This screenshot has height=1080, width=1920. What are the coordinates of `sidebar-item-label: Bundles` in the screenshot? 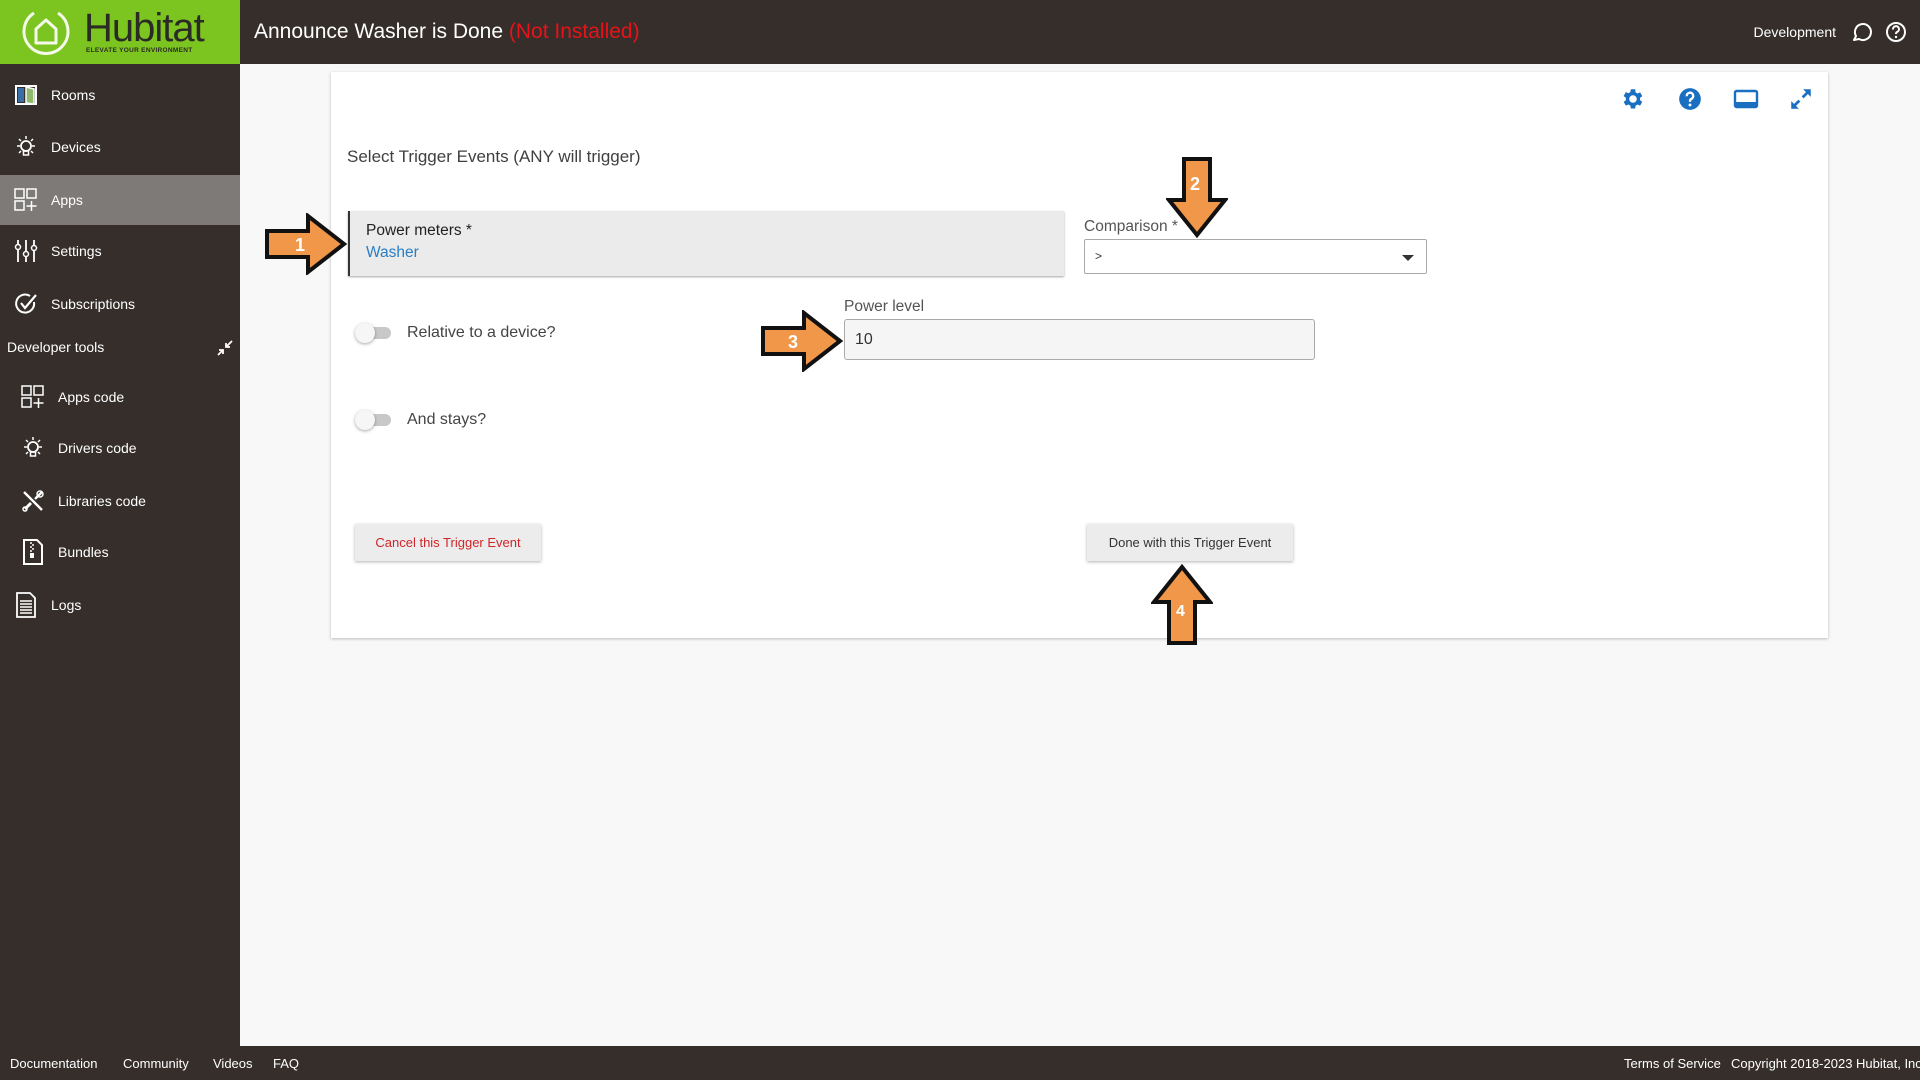 It's located at (83, 552).